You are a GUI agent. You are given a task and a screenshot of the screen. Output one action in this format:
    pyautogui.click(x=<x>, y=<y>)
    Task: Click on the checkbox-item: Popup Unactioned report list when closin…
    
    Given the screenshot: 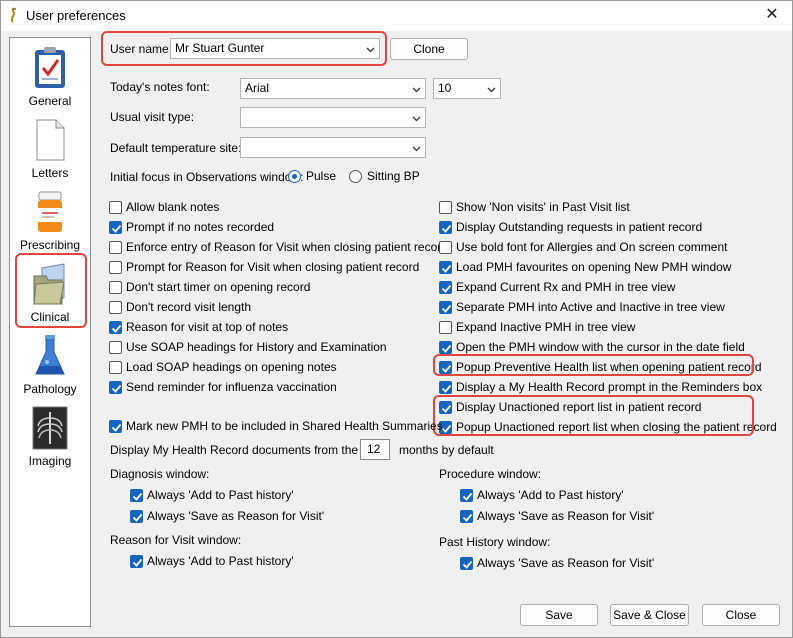 What is the action you would take?
    pyautogui.click(x=608, y=427)
    